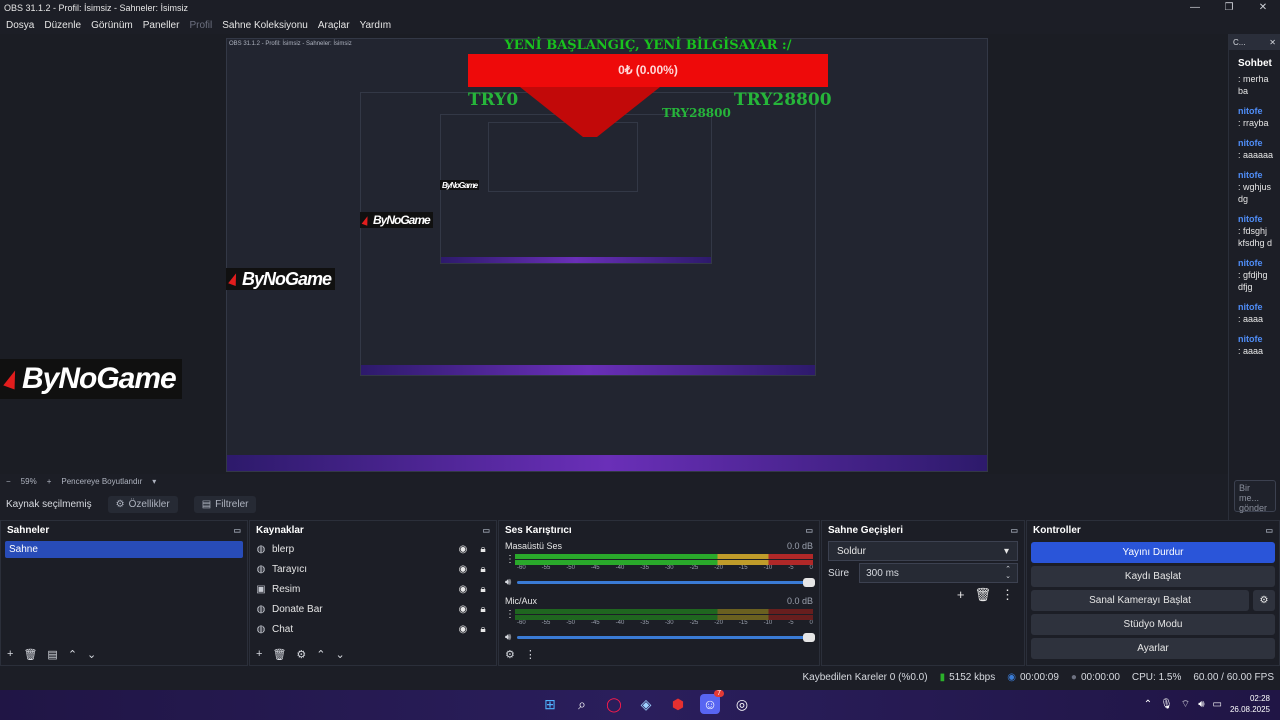  I want to click on goal-headline: YENİ BAŞLANGIÇ, YENİ BİLGİSAYAR :/, so click(648, 45).